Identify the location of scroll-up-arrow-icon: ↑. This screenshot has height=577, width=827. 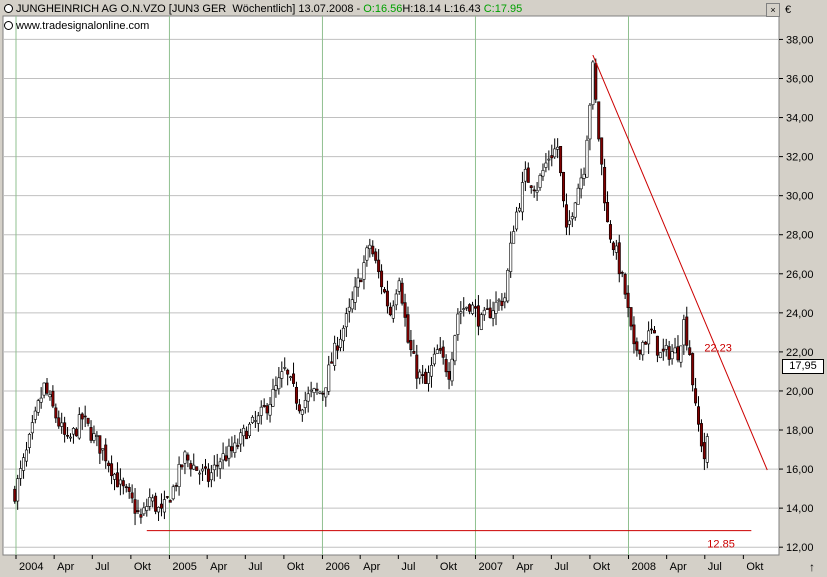
(812, 567).